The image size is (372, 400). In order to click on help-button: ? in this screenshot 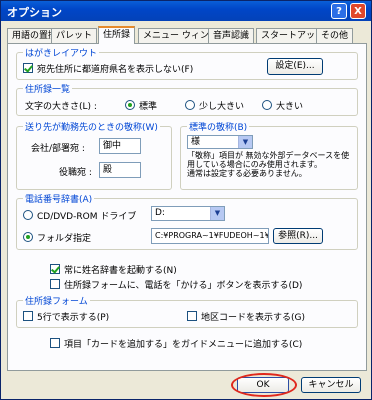, I will do `click(339, 11)`.